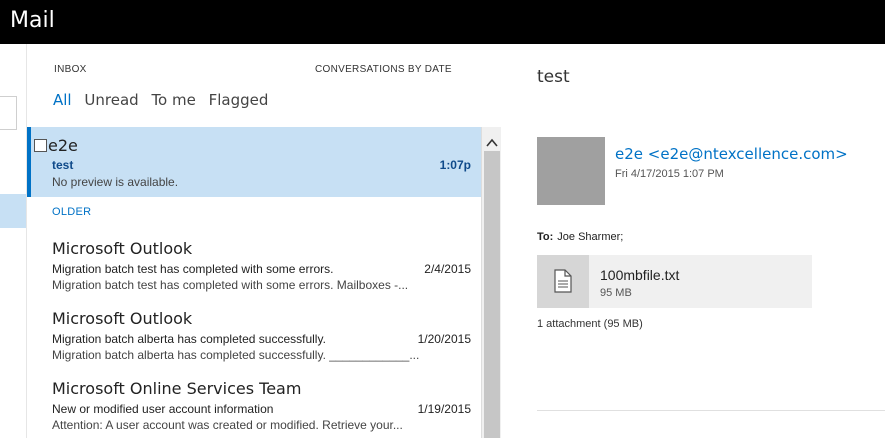  I want to click on app-title: Mail, so click(32, 20).